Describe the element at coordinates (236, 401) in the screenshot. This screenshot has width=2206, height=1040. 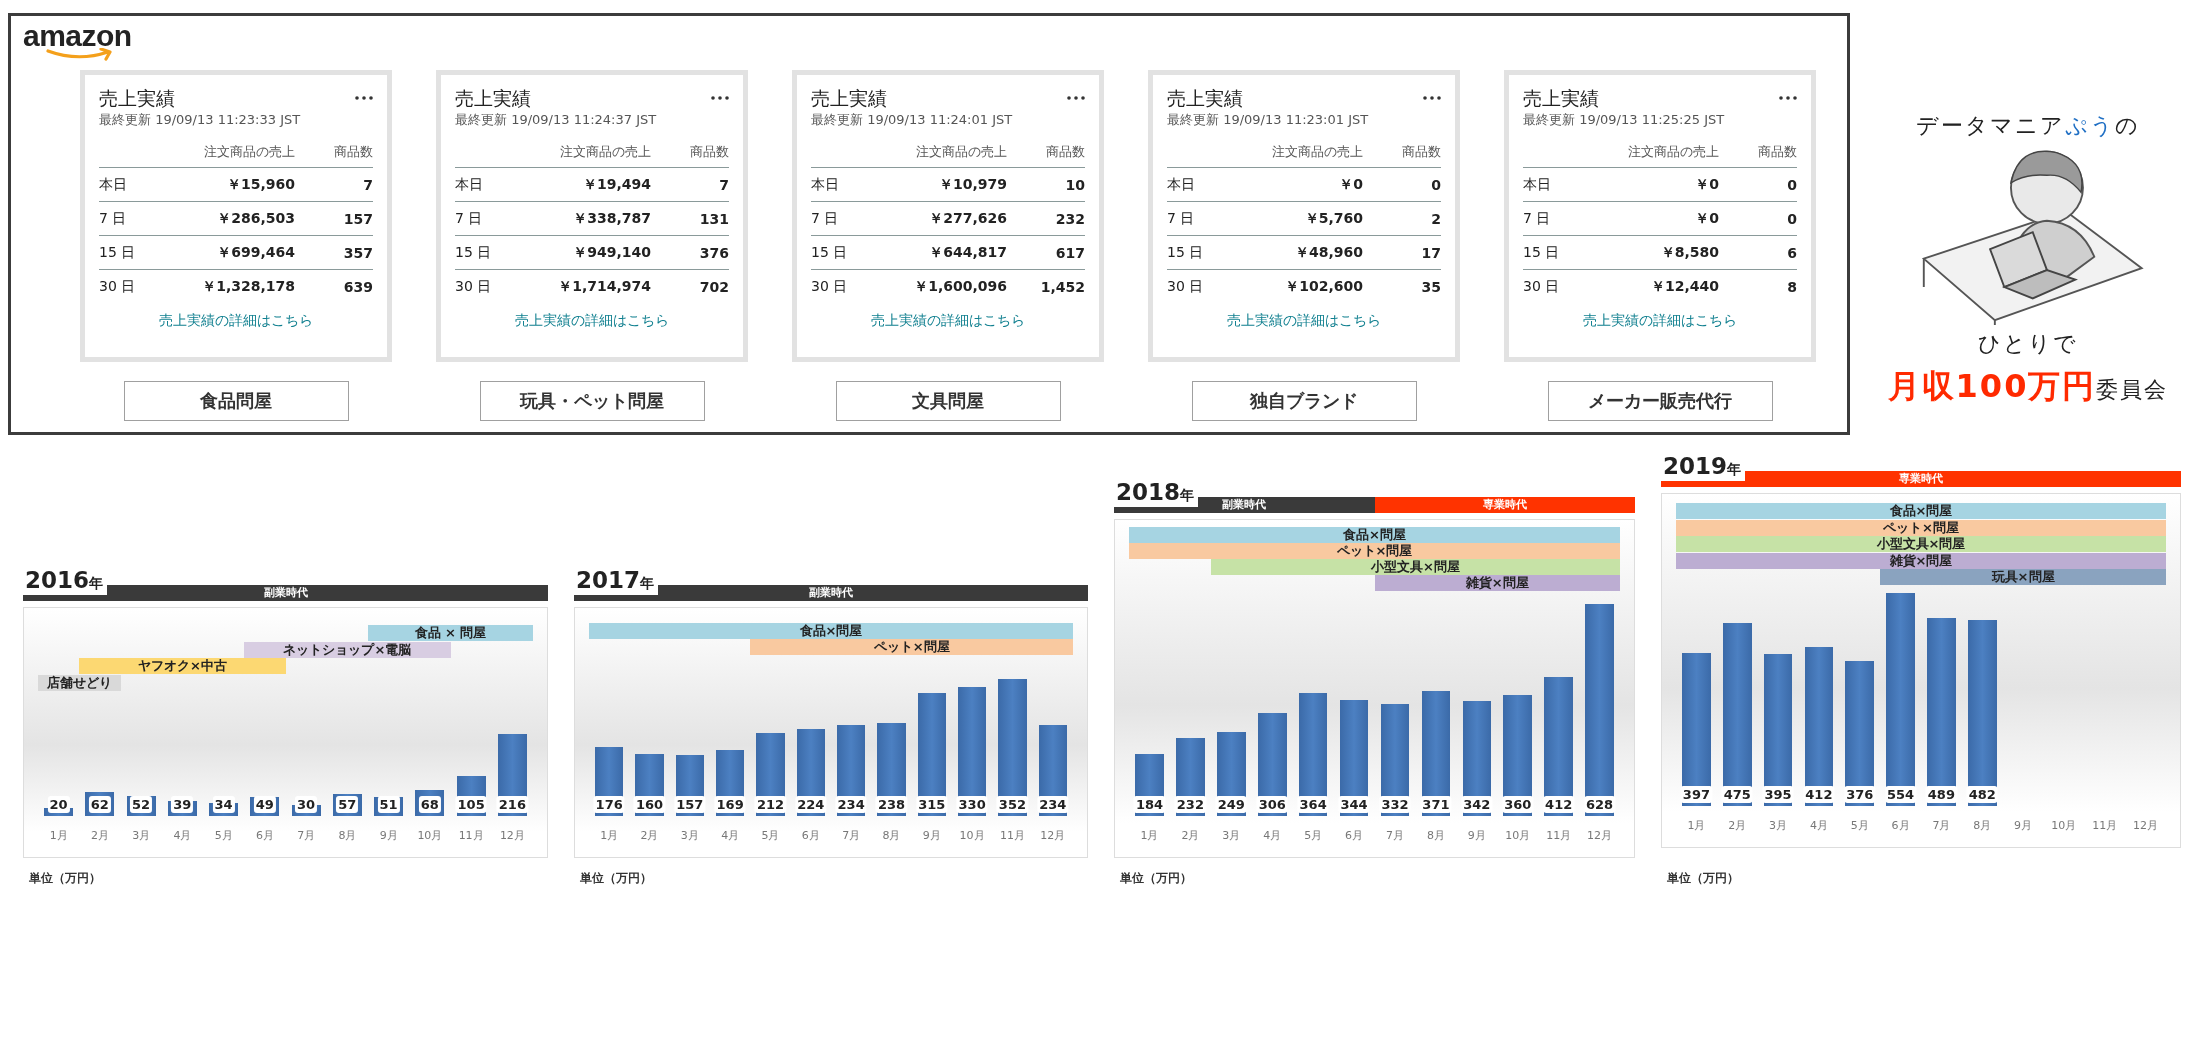
I see `category-button: 食品問屋` at that location.